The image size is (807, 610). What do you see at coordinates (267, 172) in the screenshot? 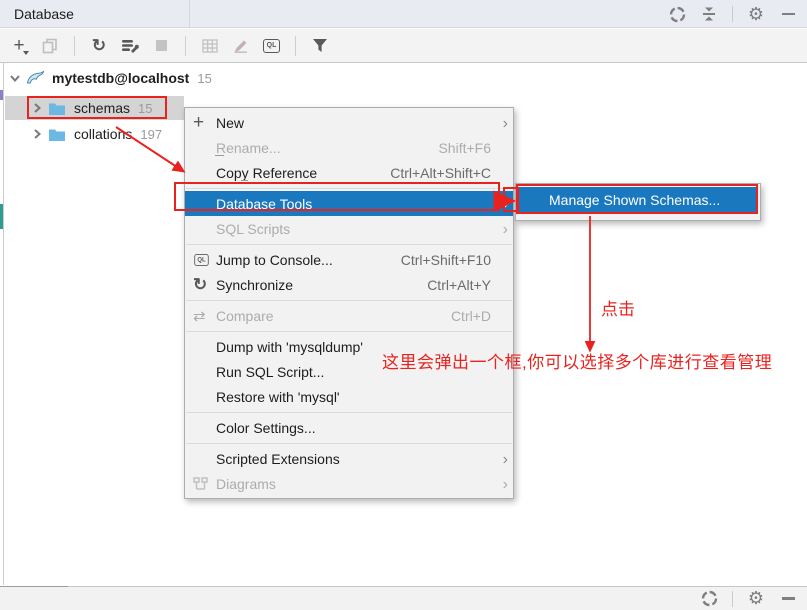
I see `menu-item-label: Copy Reference` at bounding box center [267, 172].